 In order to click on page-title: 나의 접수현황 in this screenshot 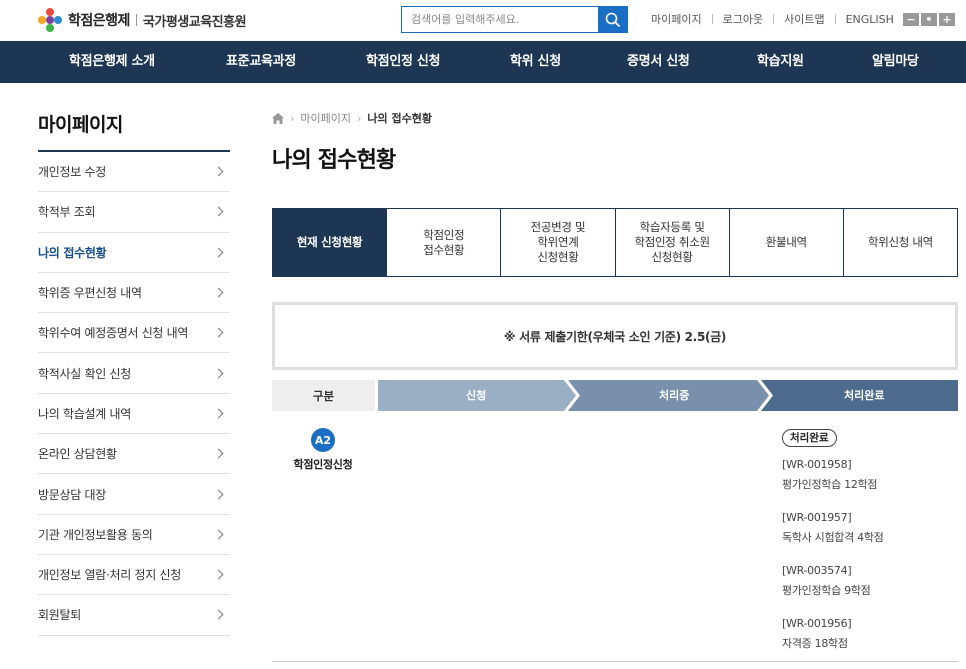, I will do `click(334, 160)`.